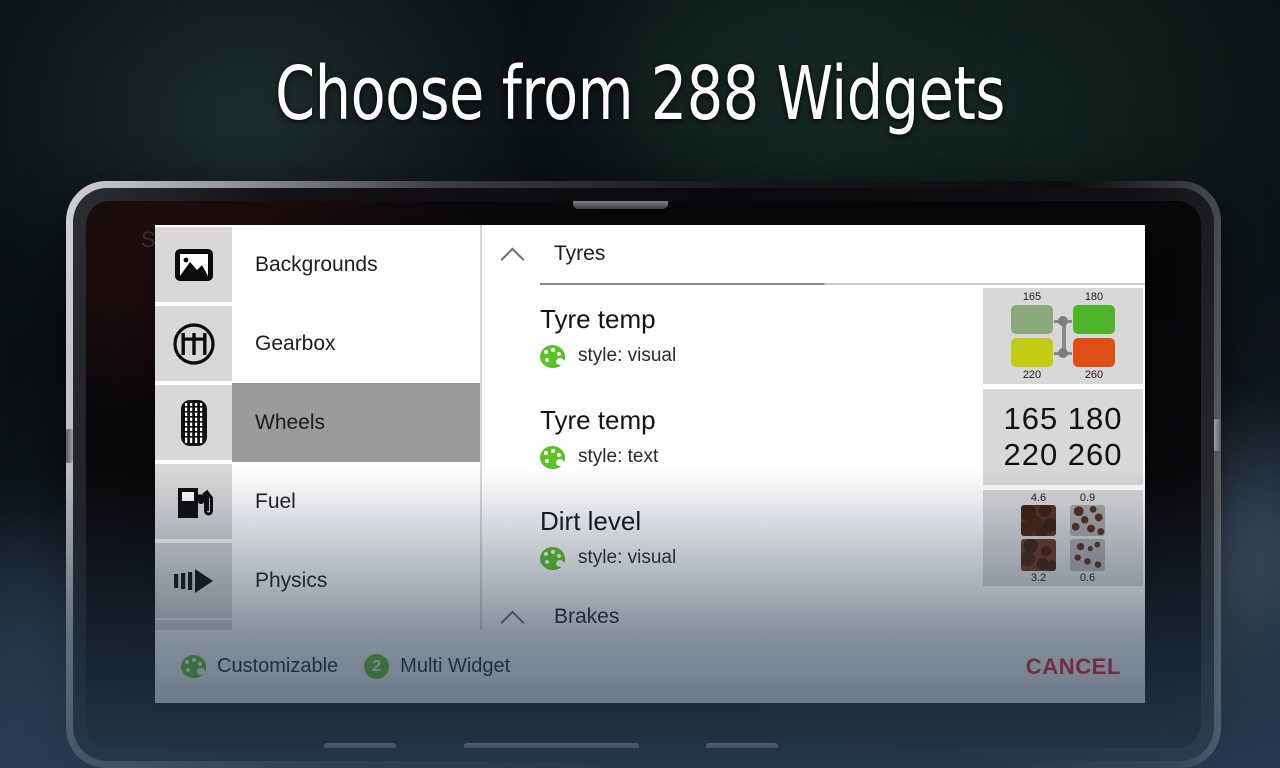 This screenshot has height=768, width=1280. I want to click on sidebar-item-label: Fuel, so click(275, 501).